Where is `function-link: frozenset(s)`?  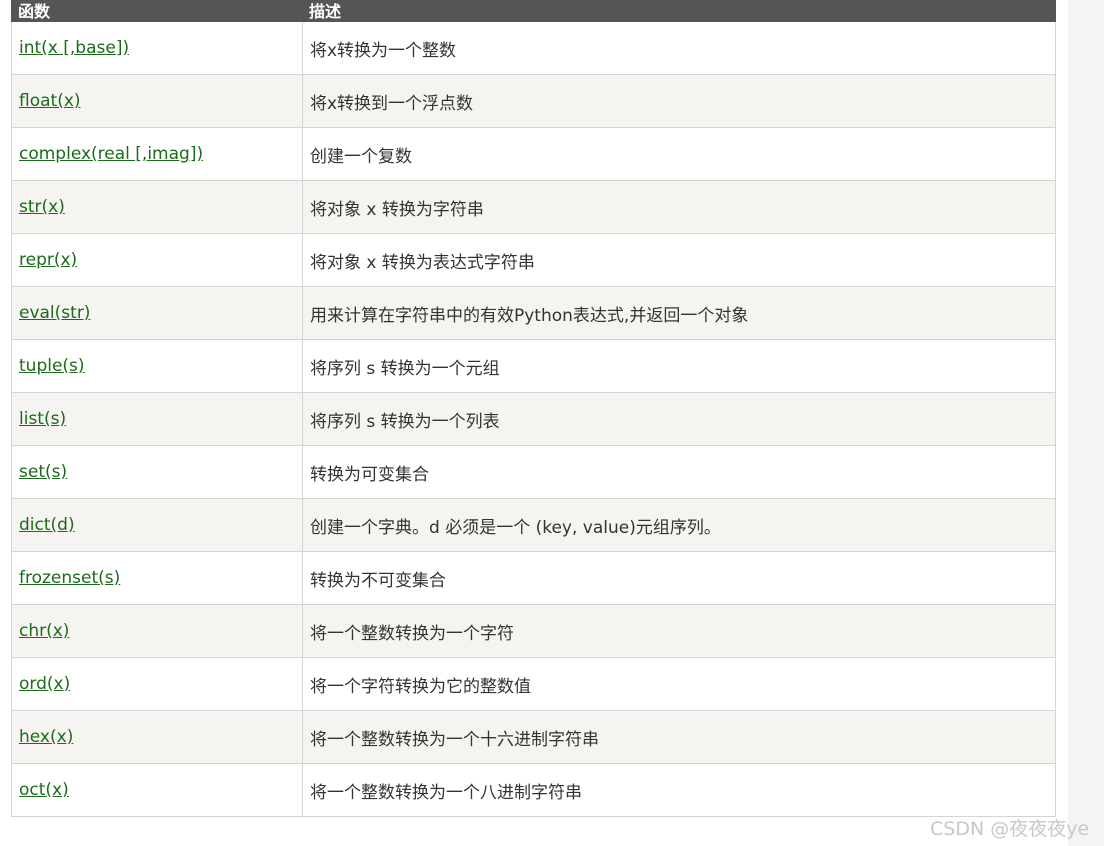 function-link: frozenset(s) is located at coordinates (69, 578).